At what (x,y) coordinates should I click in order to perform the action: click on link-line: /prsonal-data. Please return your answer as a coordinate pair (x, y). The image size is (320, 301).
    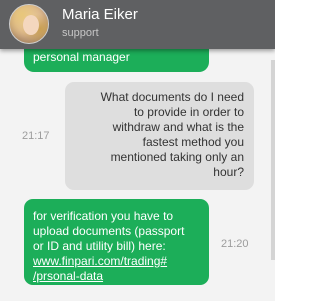
    Looking at the image, I should click on (116, 276).